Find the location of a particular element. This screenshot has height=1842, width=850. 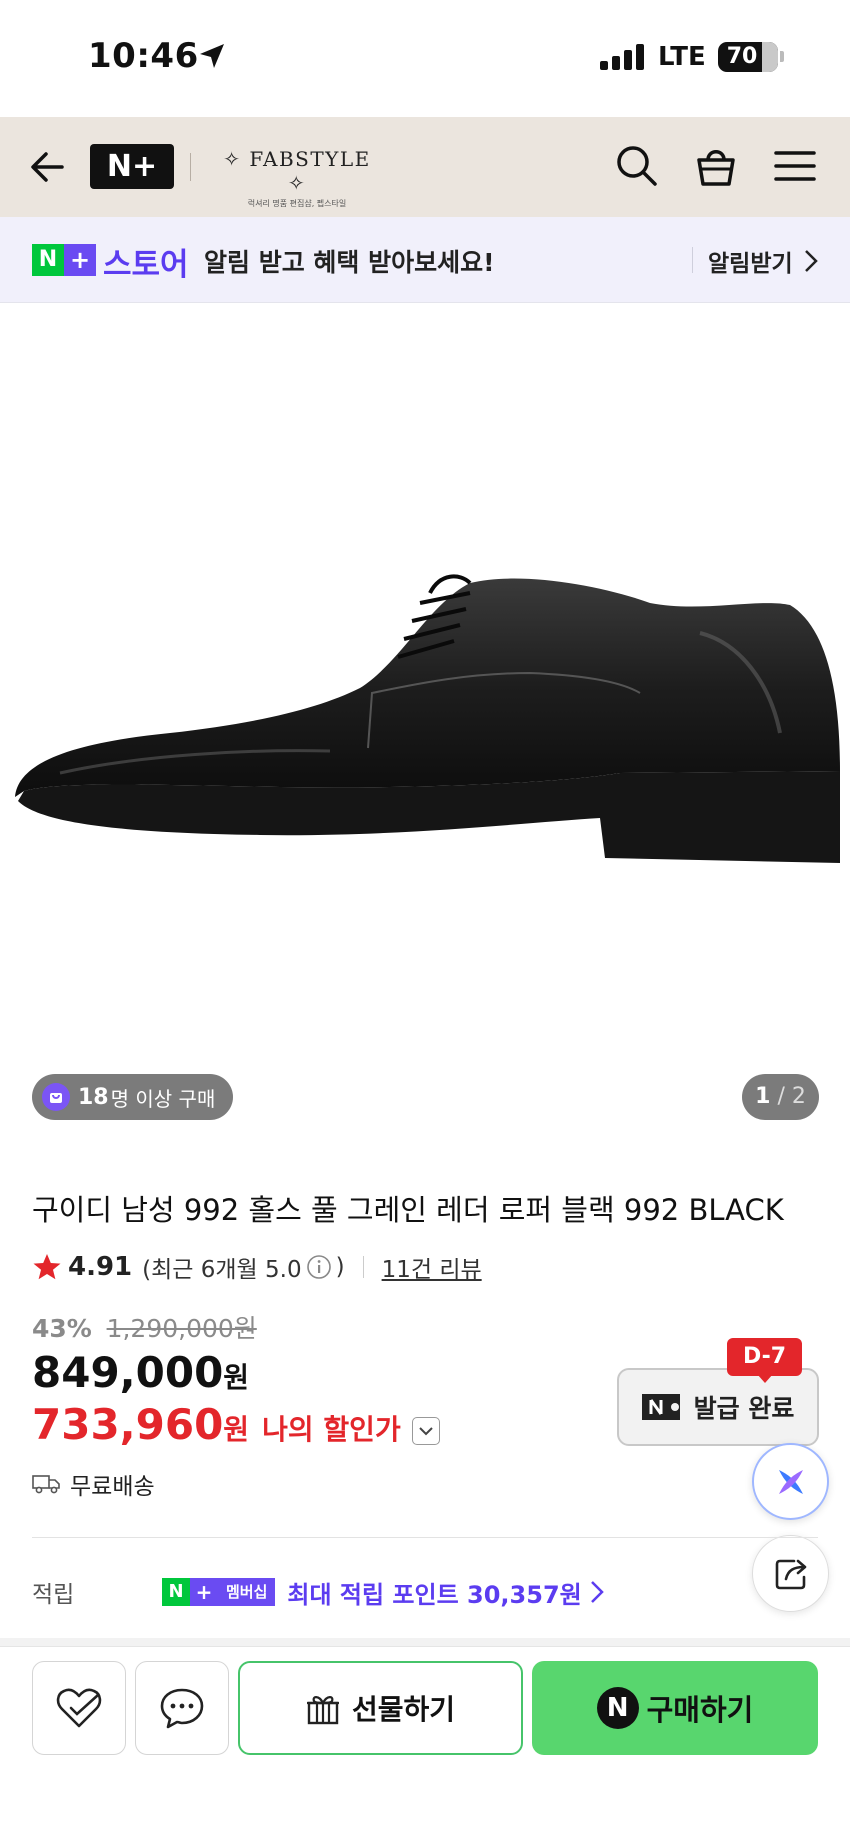

membership-badge: N + 멤버십 is located at coordinates (219, 1592).